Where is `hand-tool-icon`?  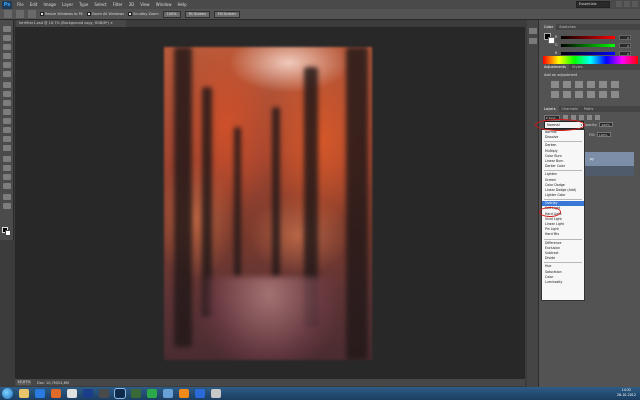 hand-tool-icon is located at coordinates (7, 197).